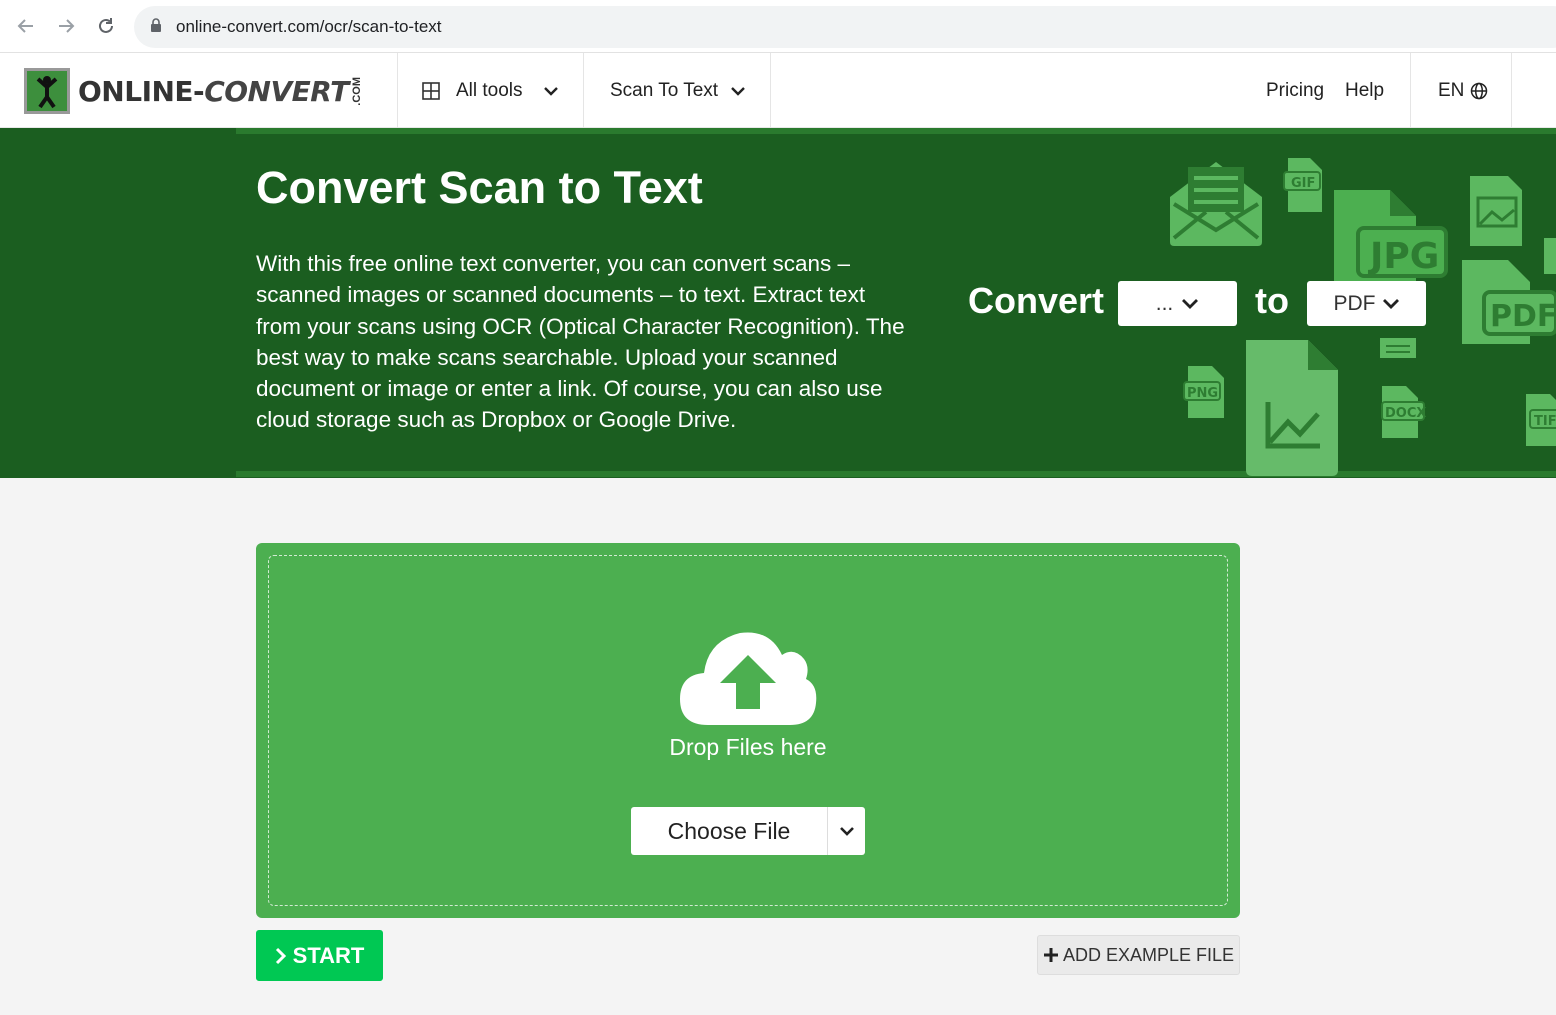  I want to click on site-logo: ONLINE-CONVERT .COM, so click(193, 91).